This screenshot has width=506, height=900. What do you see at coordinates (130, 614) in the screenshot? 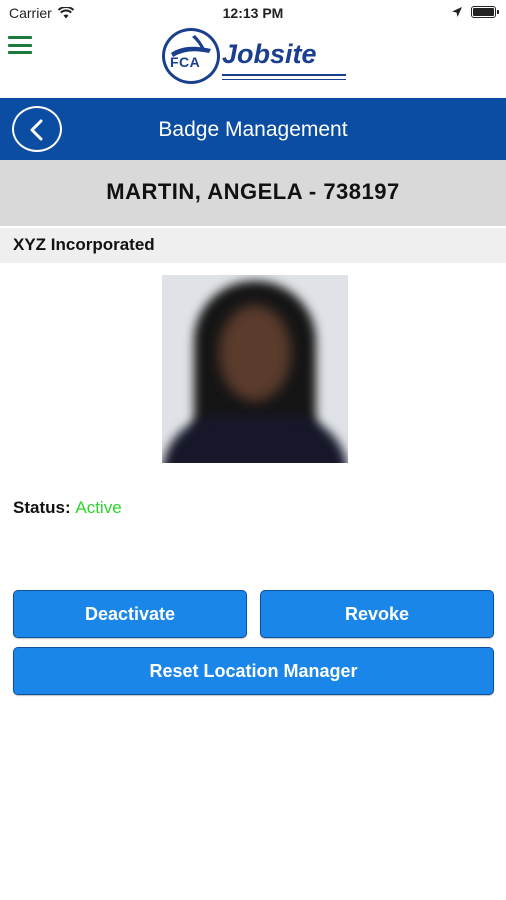
I see `deactivate-button: Deactivate` at bounding box center [130, 614].